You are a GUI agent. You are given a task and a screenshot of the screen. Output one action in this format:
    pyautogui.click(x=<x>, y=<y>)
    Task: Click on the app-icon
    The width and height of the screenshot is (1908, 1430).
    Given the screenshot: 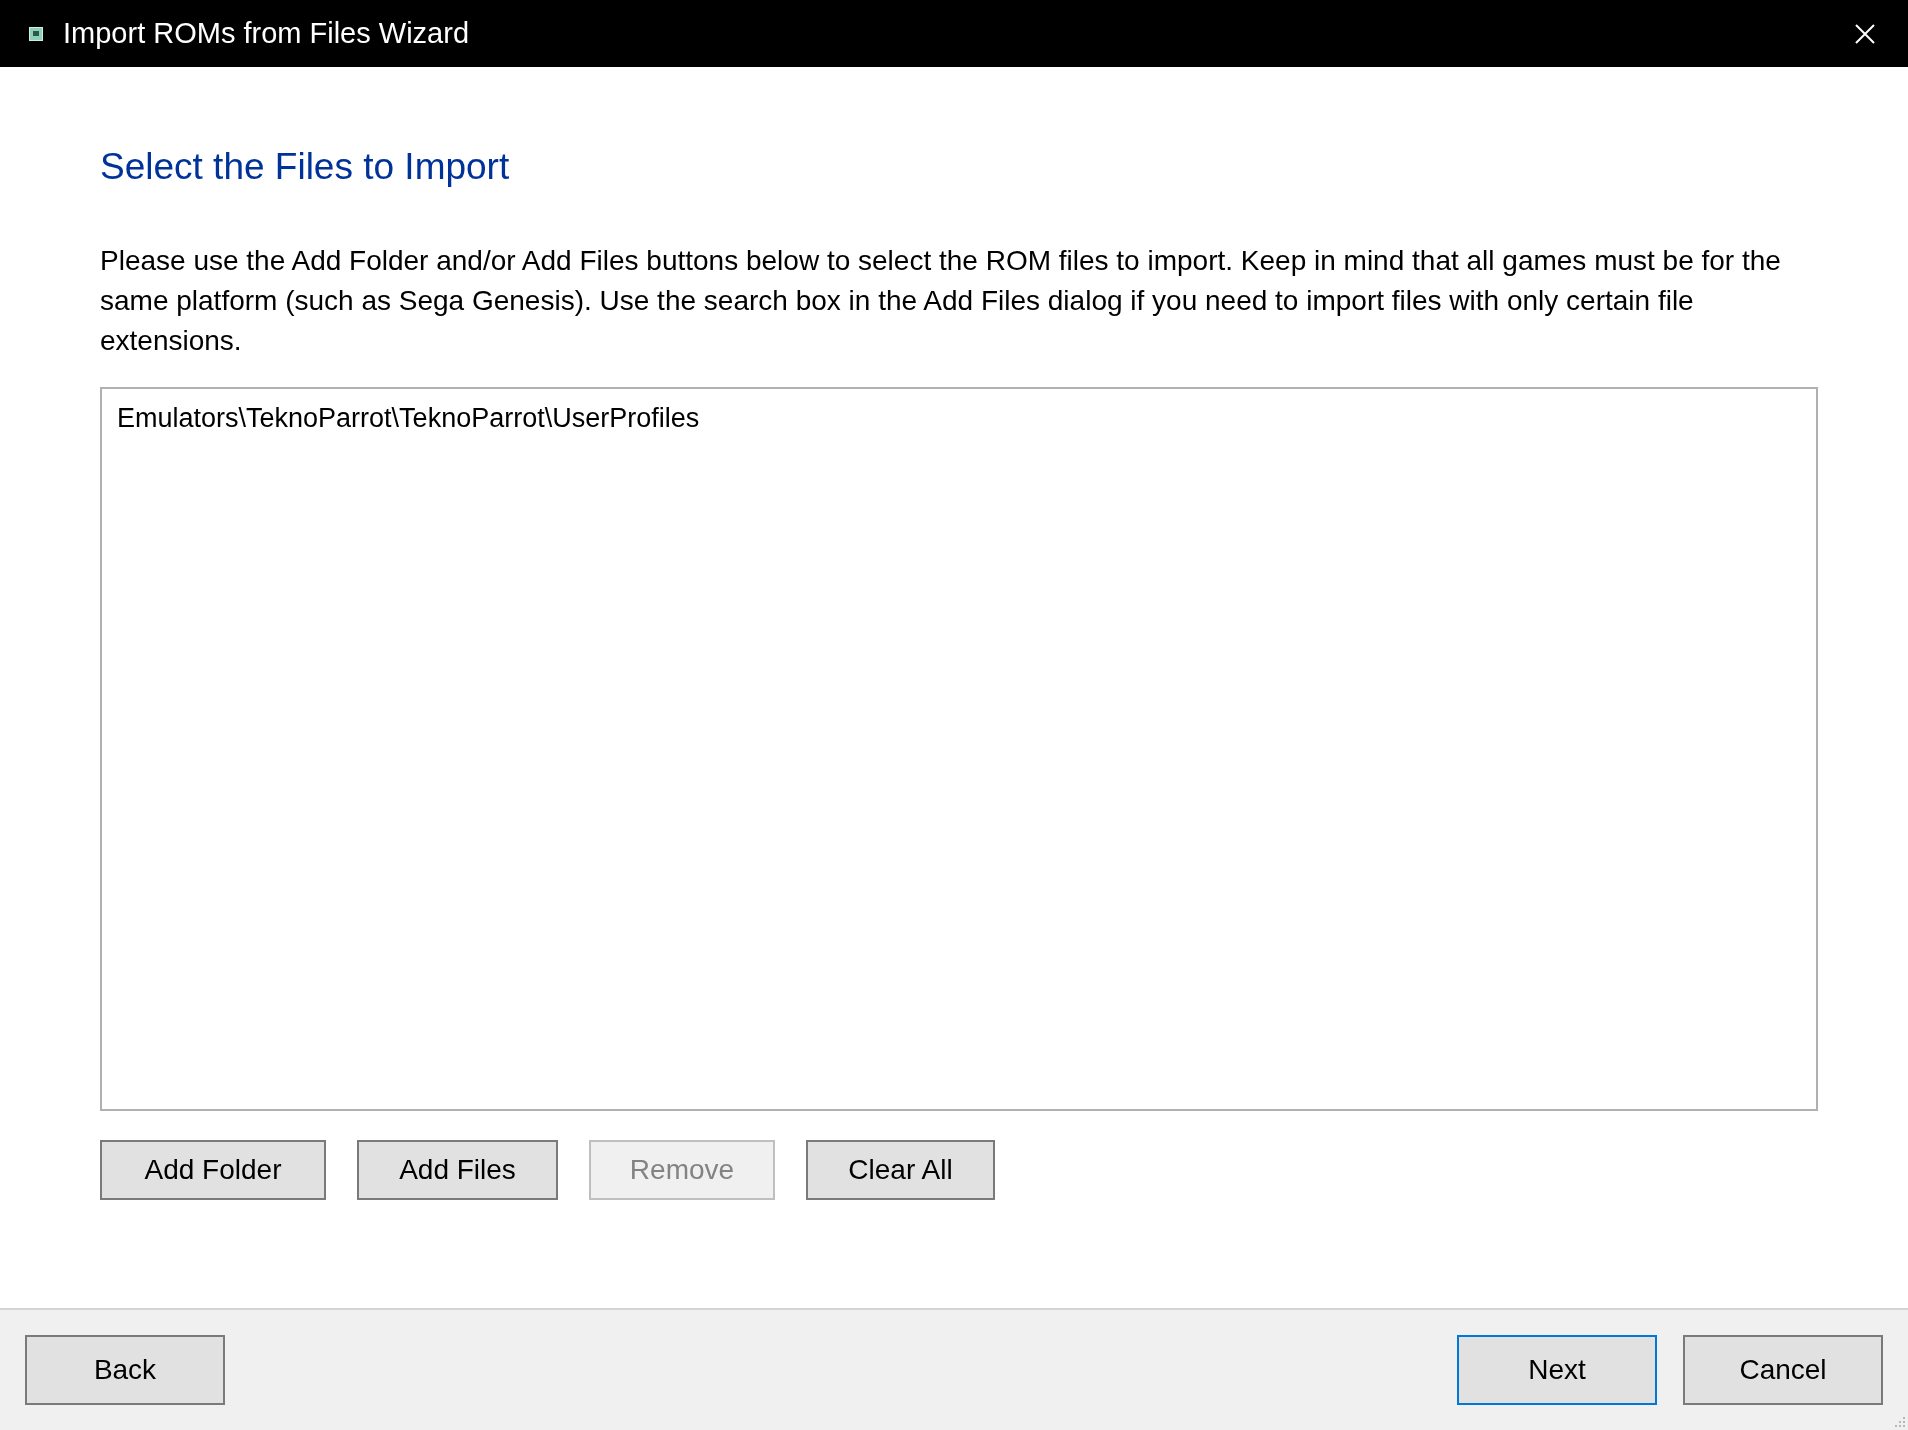 What is the action you would take?
    pyautogui.click(x=36, y=33)
    